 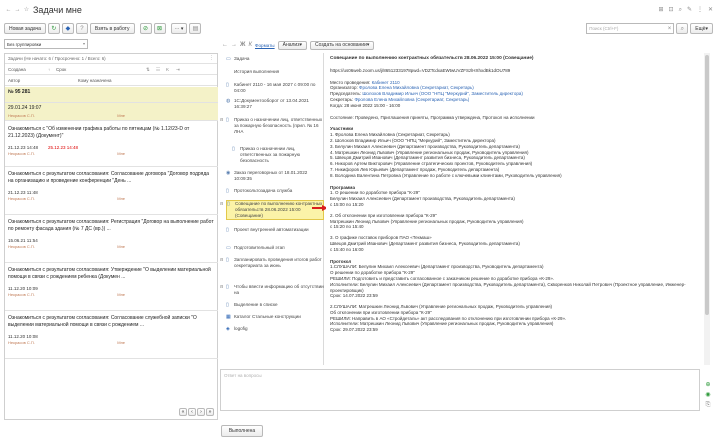 What do you see at coordinates (228, 59) in the screenshot?
I see `task-icon: ▭` at bounding box center [228, 59].